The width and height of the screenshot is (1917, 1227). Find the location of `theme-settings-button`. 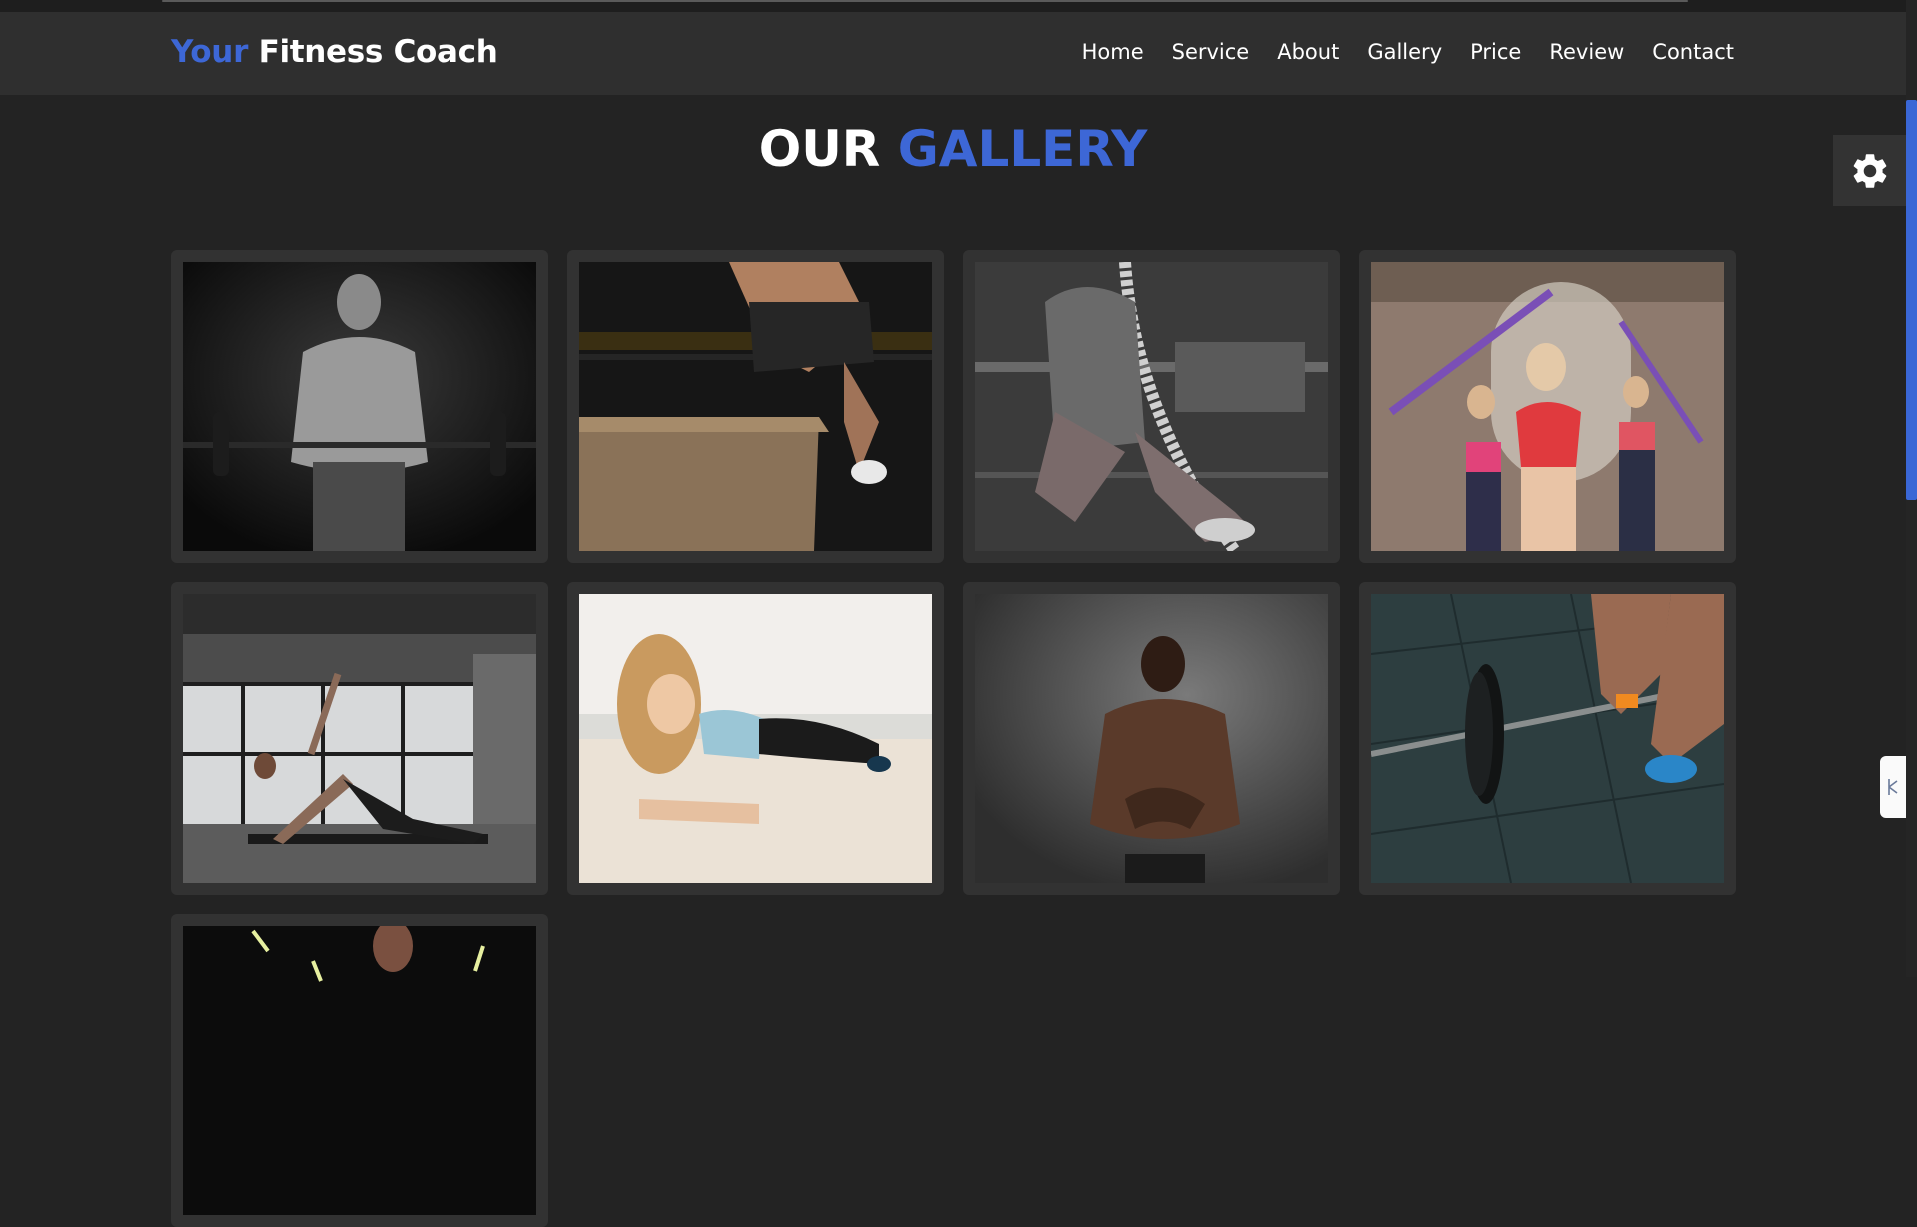

theme-settings-button is located at coordinates (1869, 170).